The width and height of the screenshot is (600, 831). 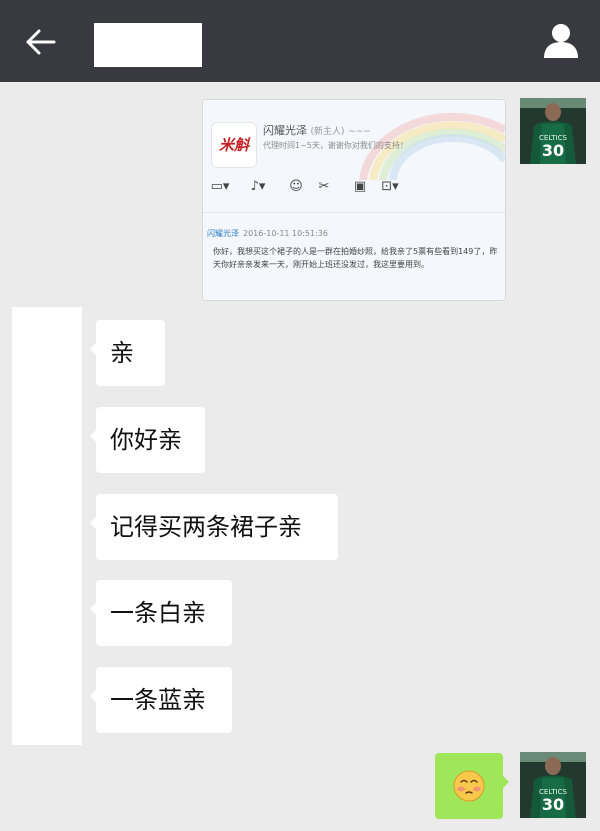 I want to click on screenshot-toolbar: ▭▾ ♪▾ ☺ ✂ ▣ ⊡▾, so click(x=314, y=187).